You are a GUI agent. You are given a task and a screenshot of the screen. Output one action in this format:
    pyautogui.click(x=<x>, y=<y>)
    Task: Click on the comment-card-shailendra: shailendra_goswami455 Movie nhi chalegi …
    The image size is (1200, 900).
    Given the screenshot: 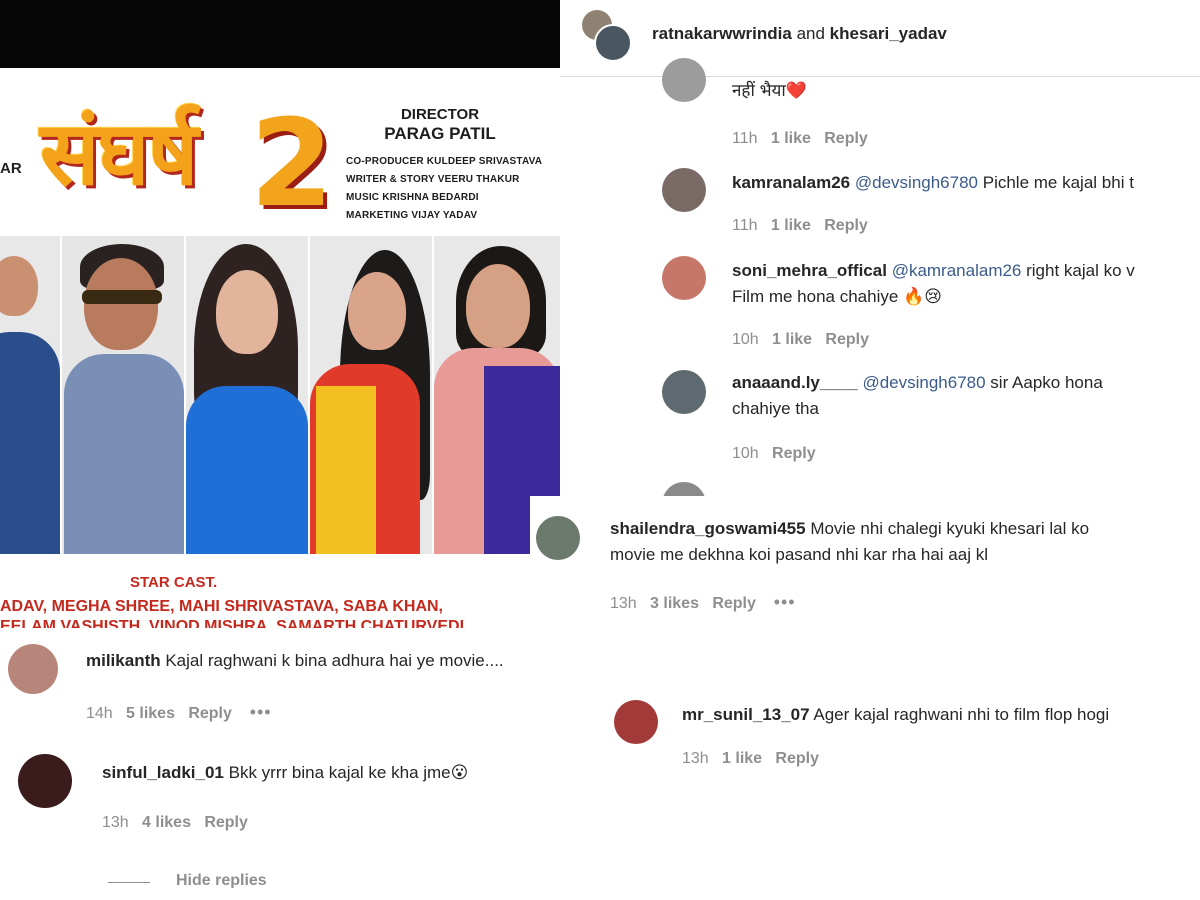 What is the action you would take?
    pyautogui.click(x=865, y=563)
    